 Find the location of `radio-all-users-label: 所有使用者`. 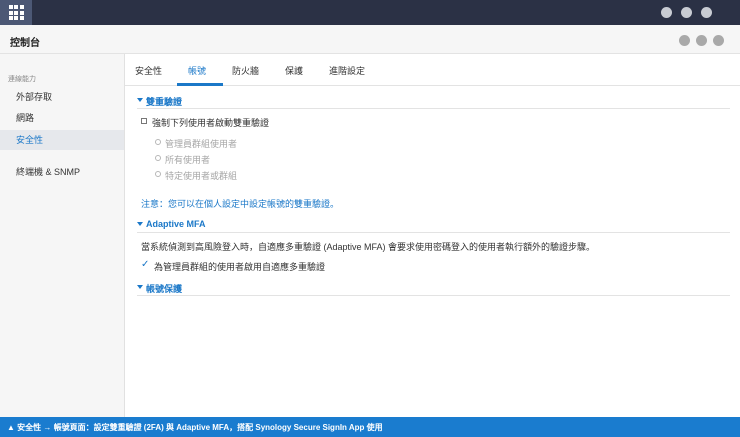

radio-all-users-label: 所有使用者 is located at coordinates (188, 160).